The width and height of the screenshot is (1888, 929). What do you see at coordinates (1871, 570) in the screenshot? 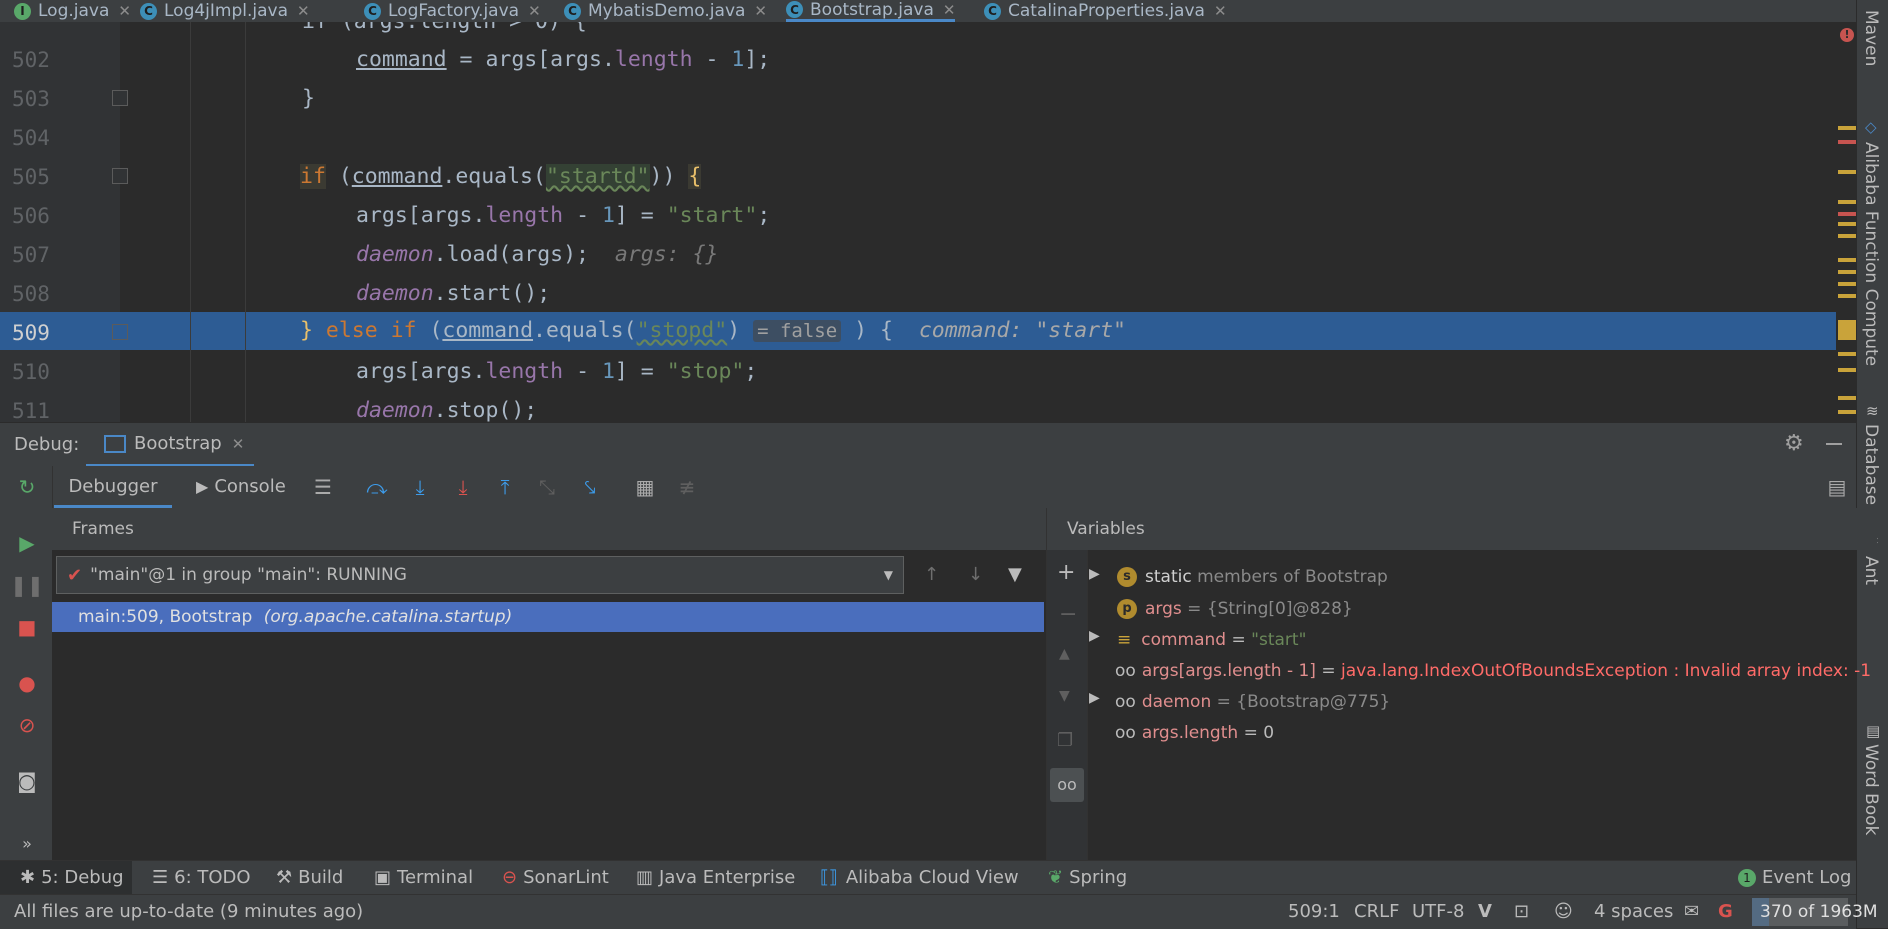
I see `tool-window-ant: Ant` at bounding box center [1871, 570].